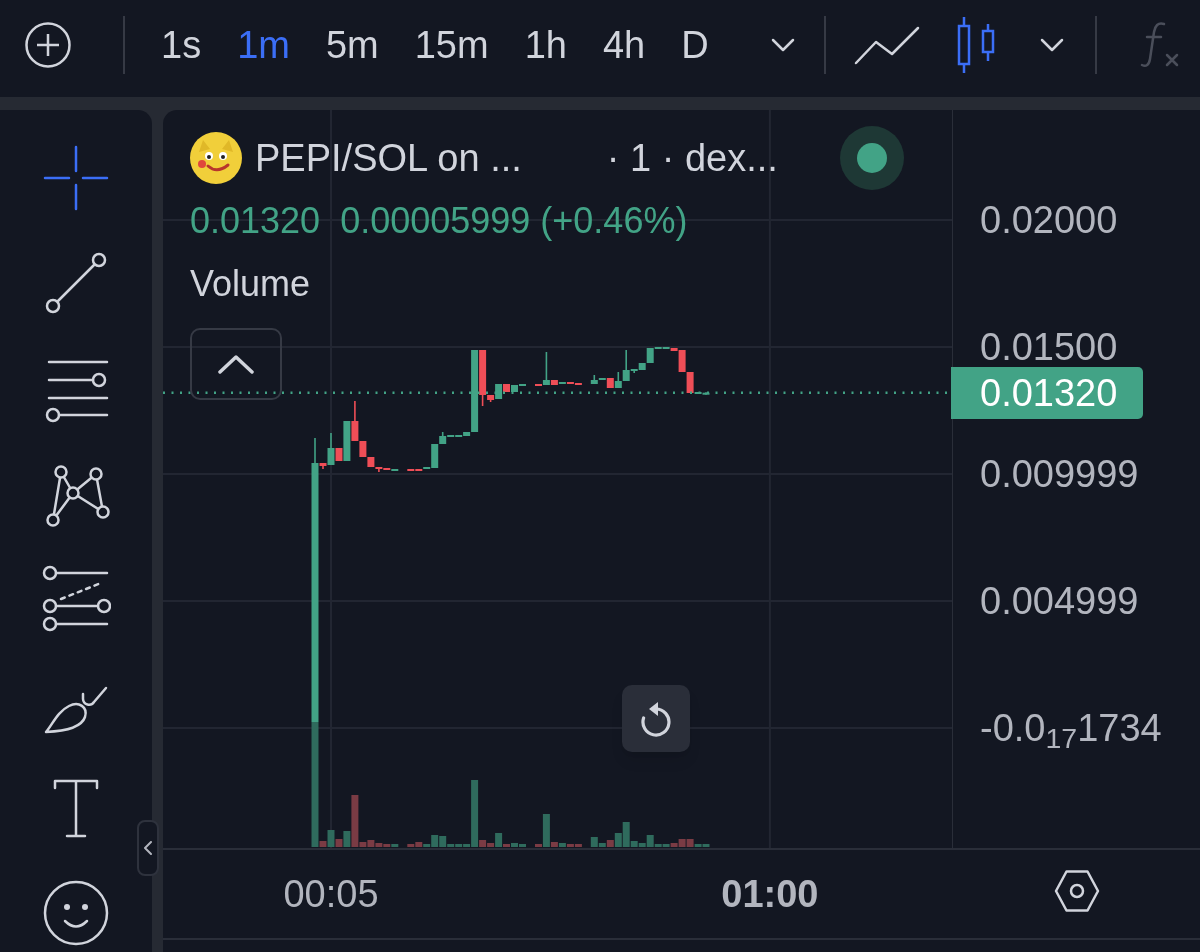  Describe the element at coordinates (770, 894) in the screenshot. I see `time-scale-label: 01:00` at that location.